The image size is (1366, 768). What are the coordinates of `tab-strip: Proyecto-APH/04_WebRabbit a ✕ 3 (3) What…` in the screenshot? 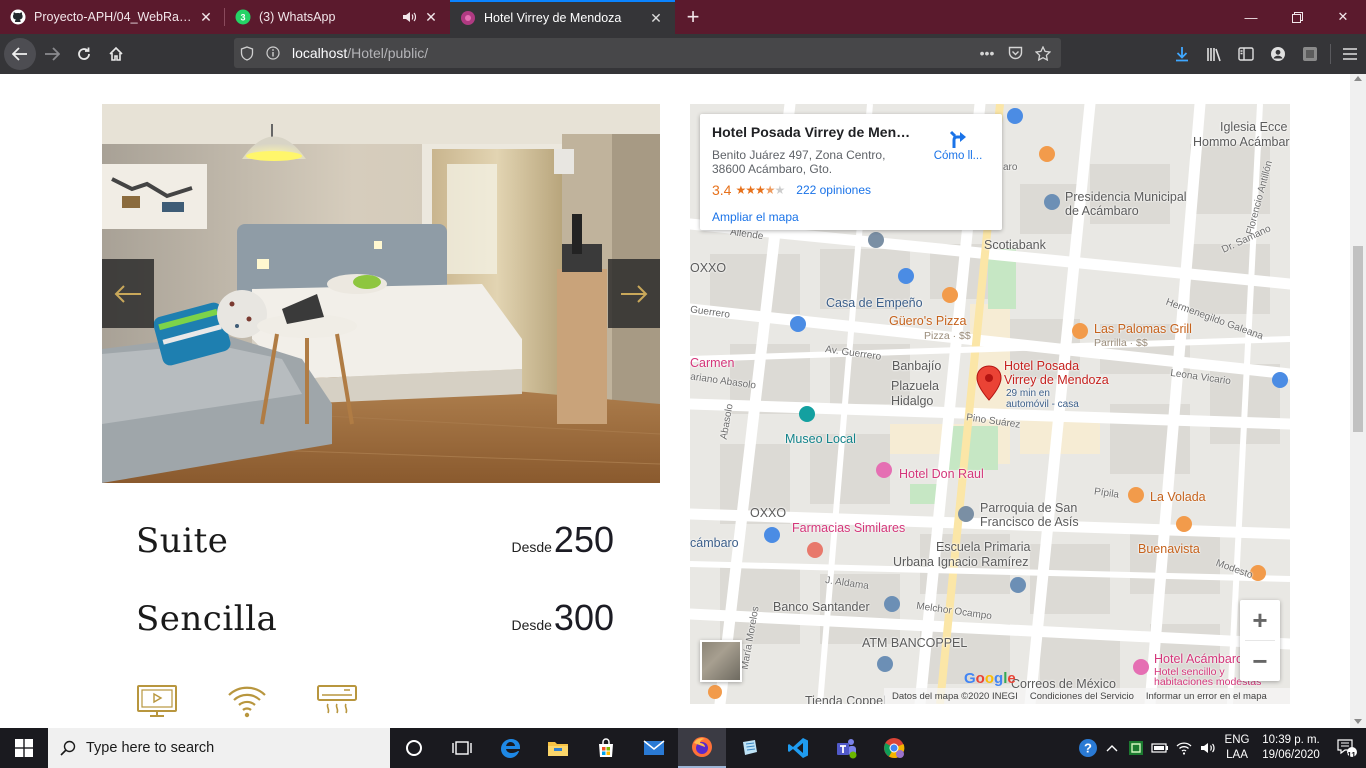 It's located at (683, 17).